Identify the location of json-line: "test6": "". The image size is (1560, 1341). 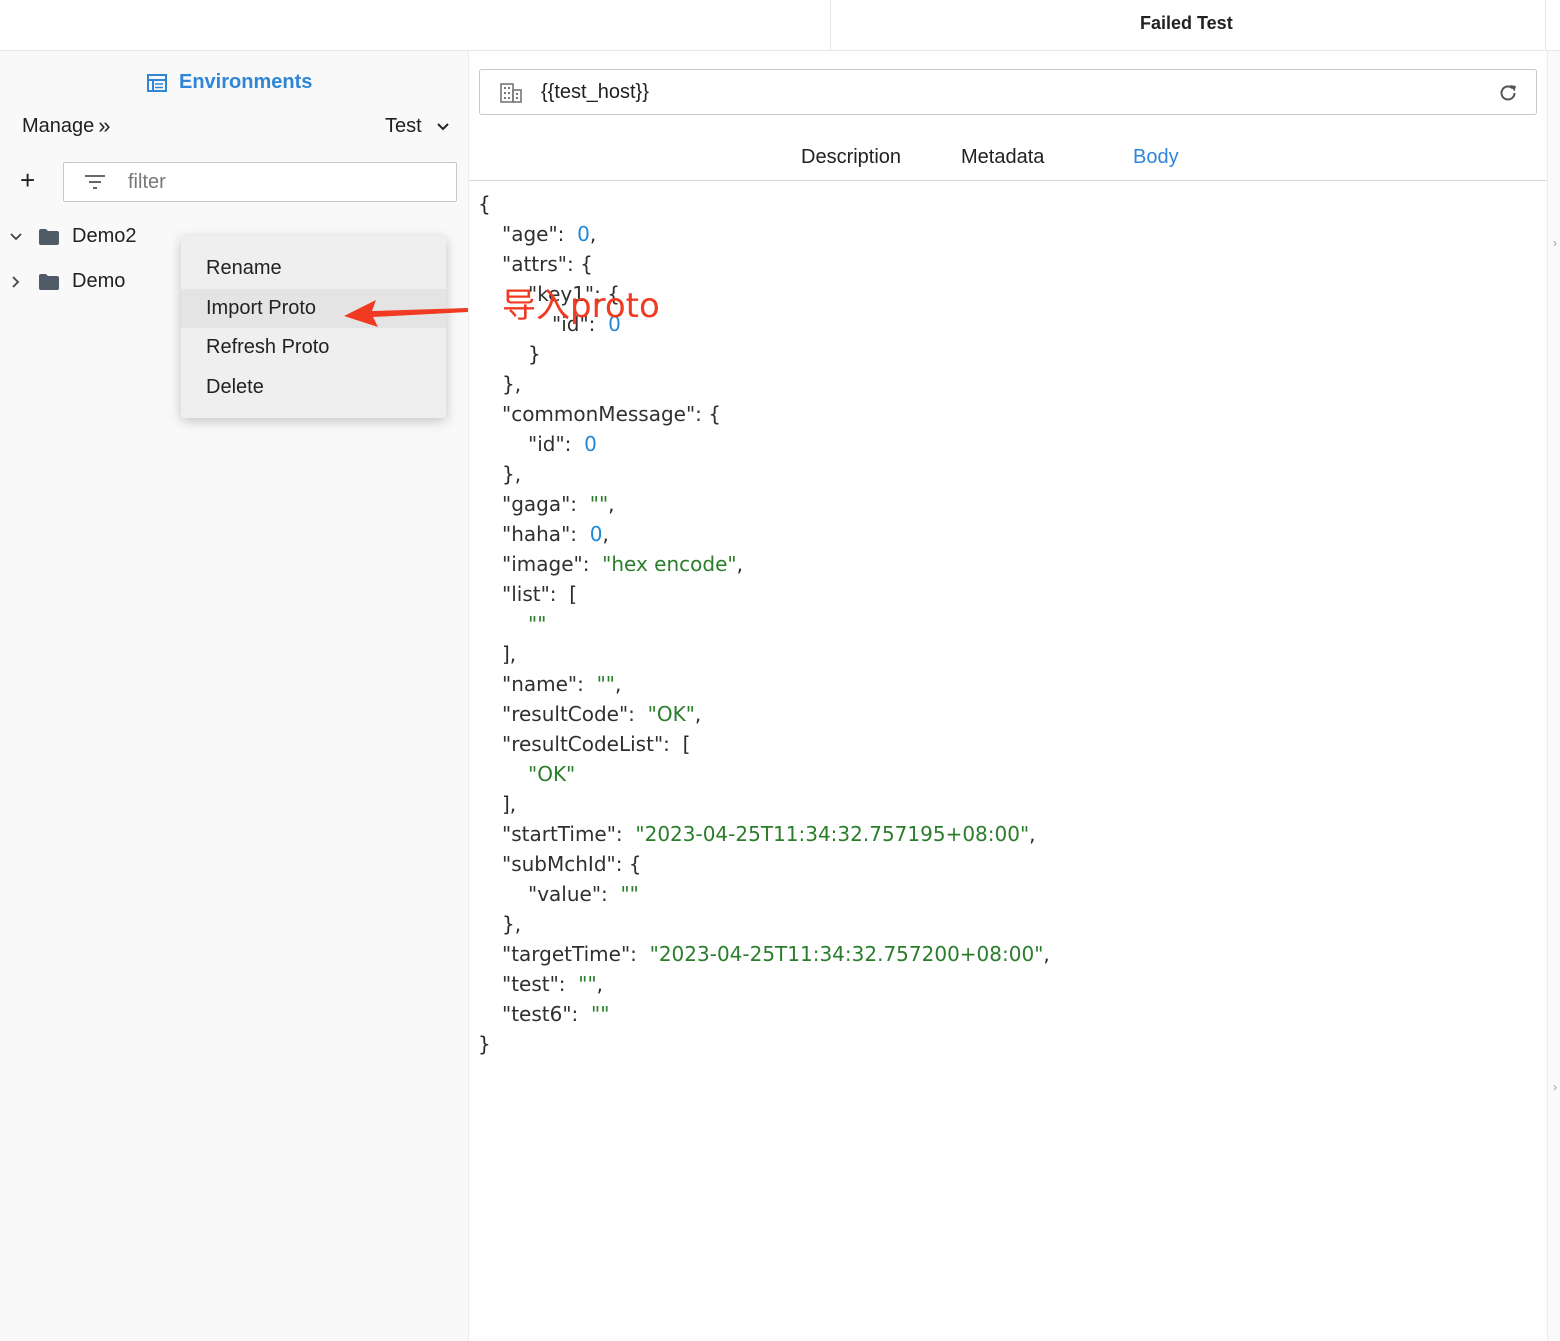
(556, 1014).